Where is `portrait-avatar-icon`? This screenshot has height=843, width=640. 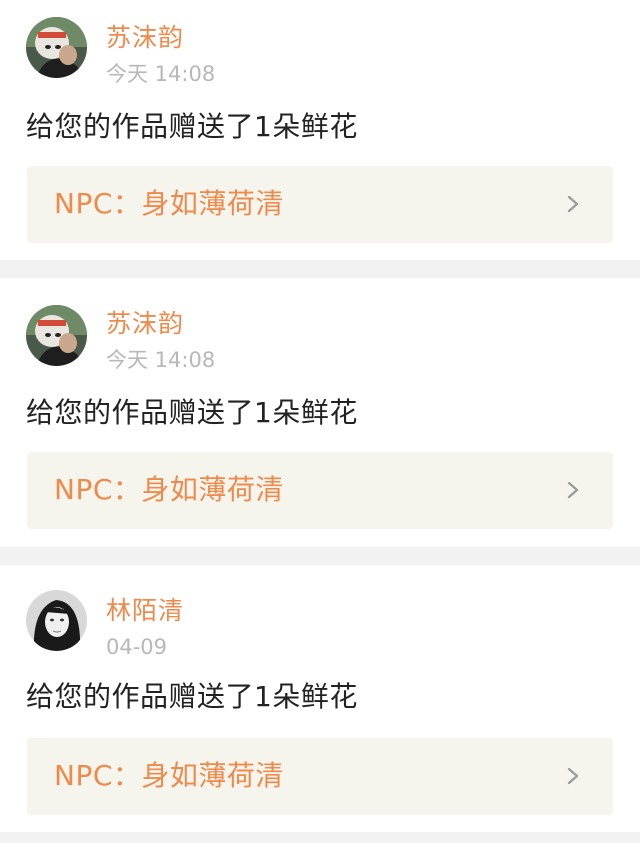
portrait-avatar-icon is located at coordinates (56, 620).